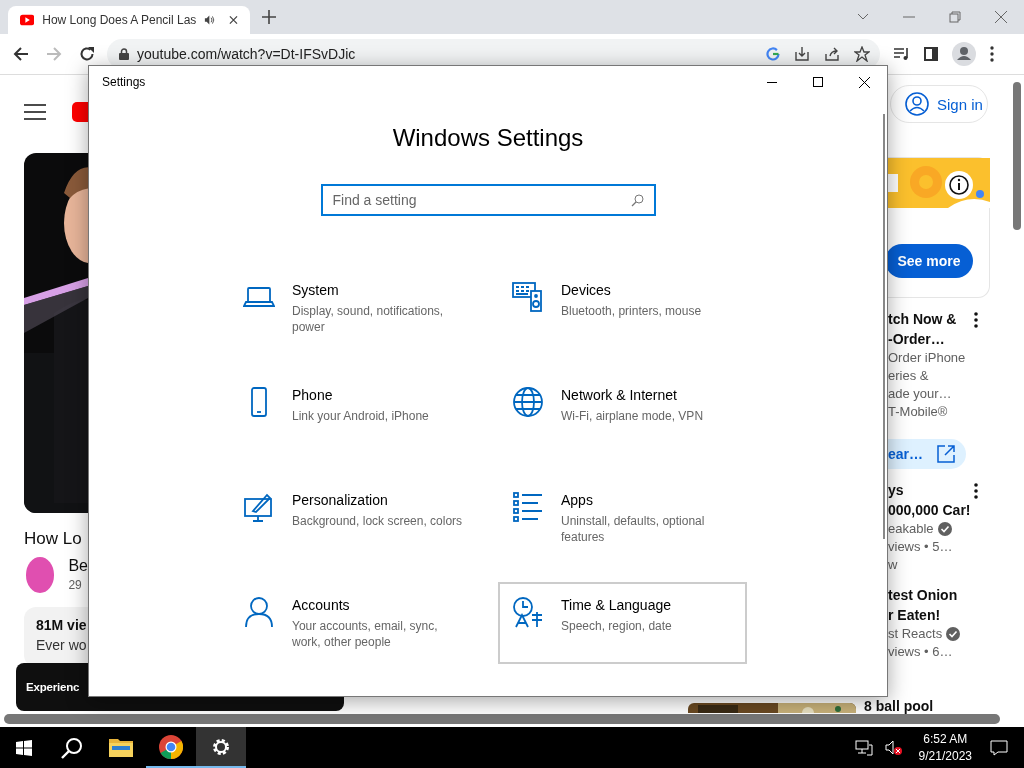  I want to click on maximize-icon, so click(818, 82).